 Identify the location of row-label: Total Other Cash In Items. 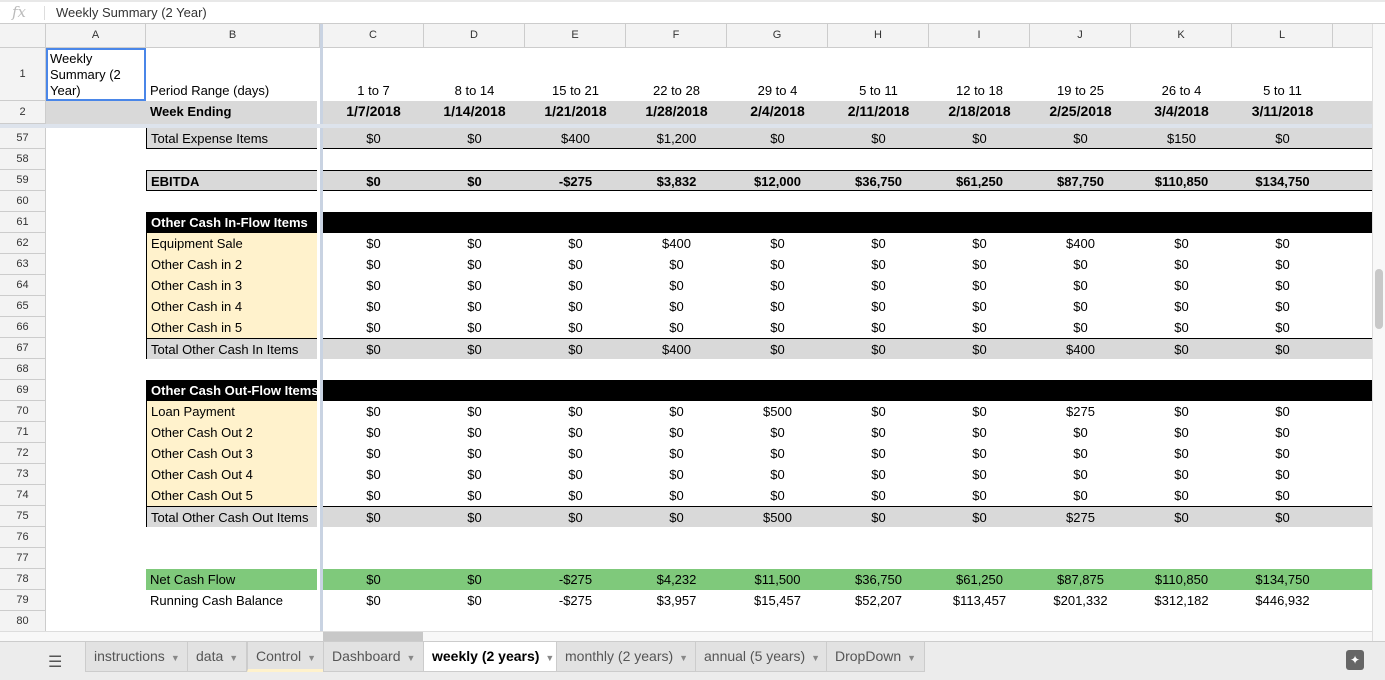
(231, 348).